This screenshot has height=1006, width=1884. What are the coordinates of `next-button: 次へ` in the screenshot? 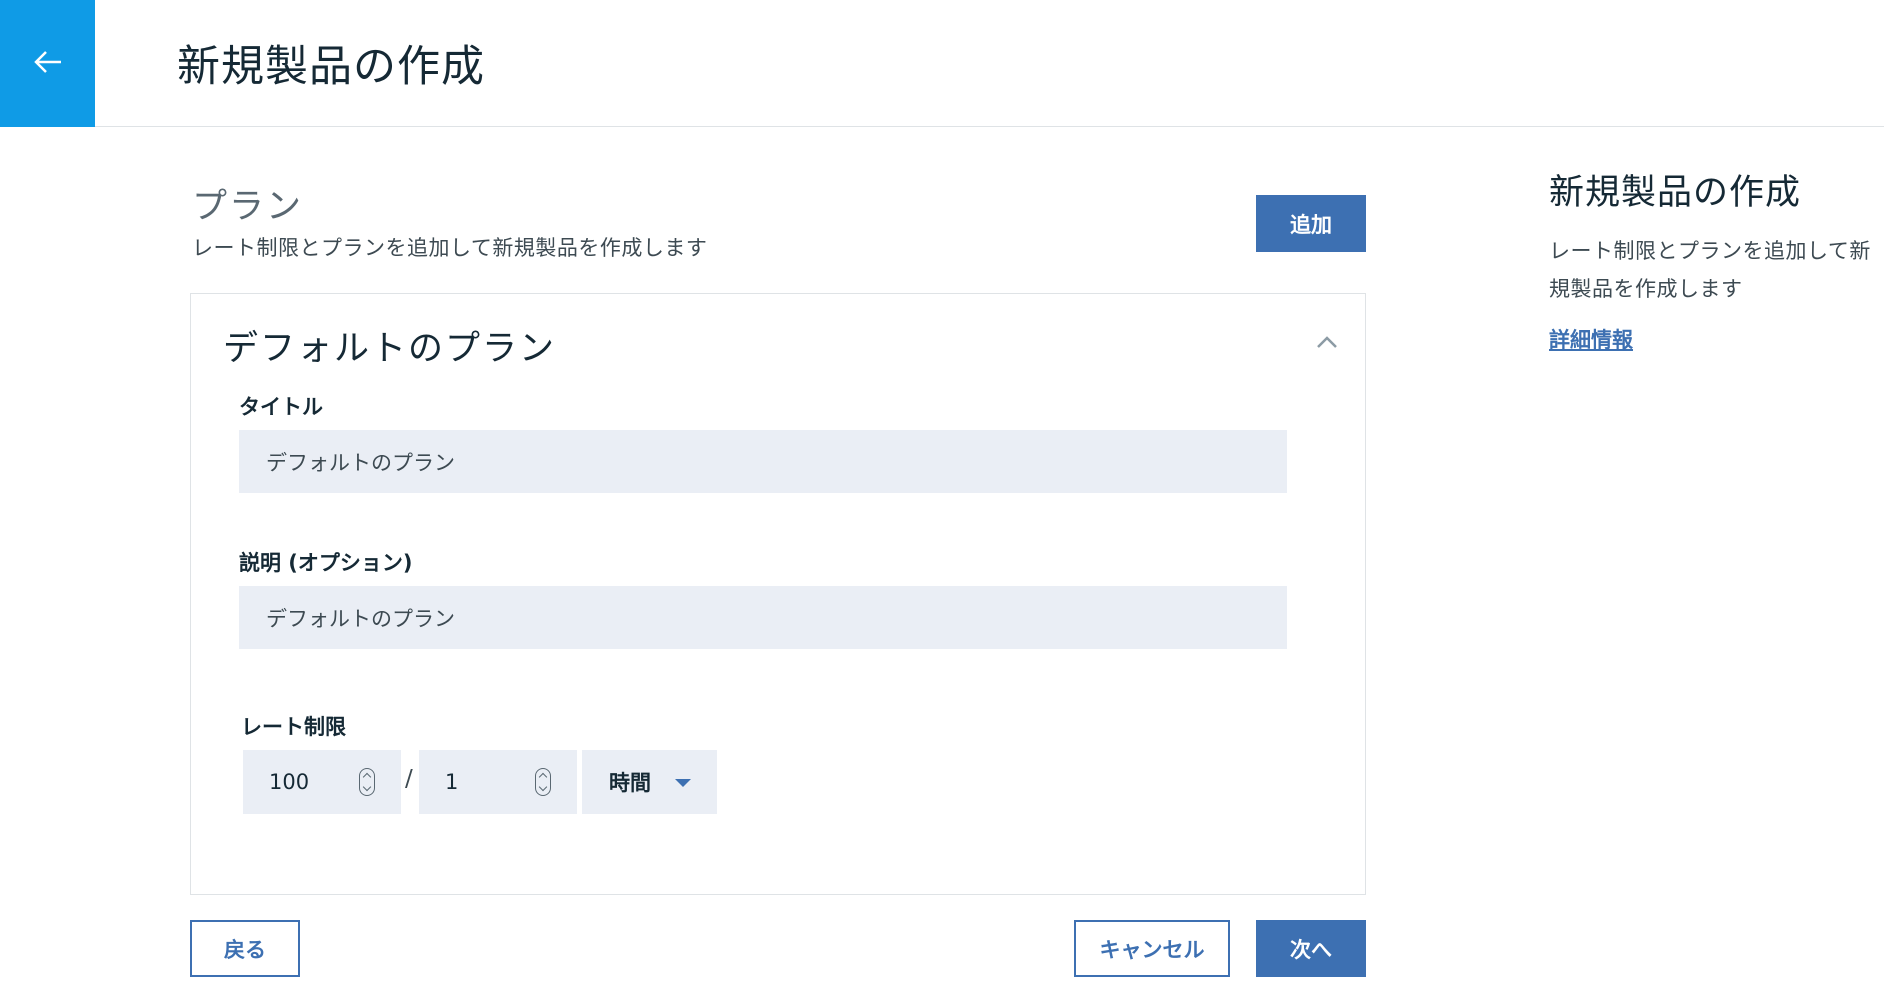 It's located at (1311, 948).